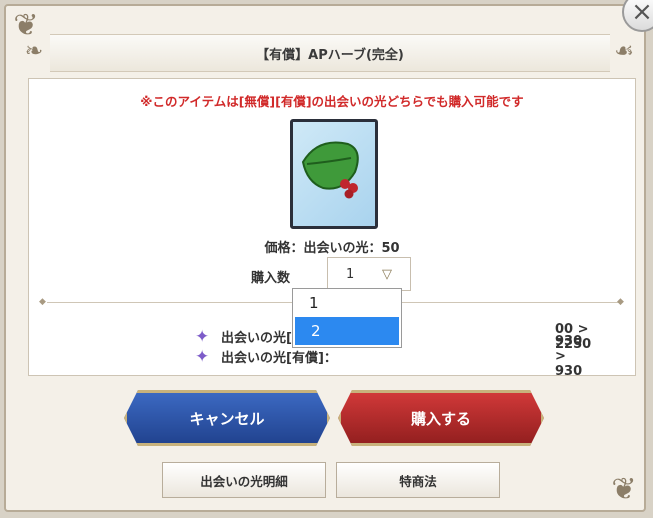  Describe the element at coordinates (569, 356) in the screenshot. I see `balance-value: 930 > 930` at that location.